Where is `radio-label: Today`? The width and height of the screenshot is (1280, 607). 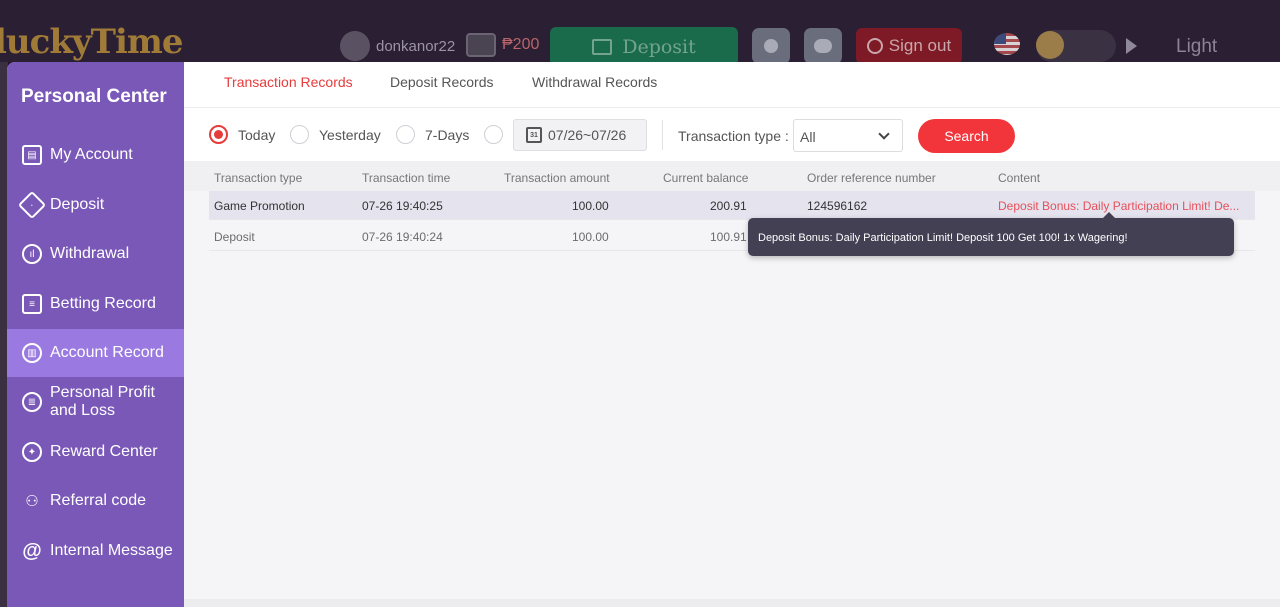 radio-label: Today is located at coordinates (257, 134).